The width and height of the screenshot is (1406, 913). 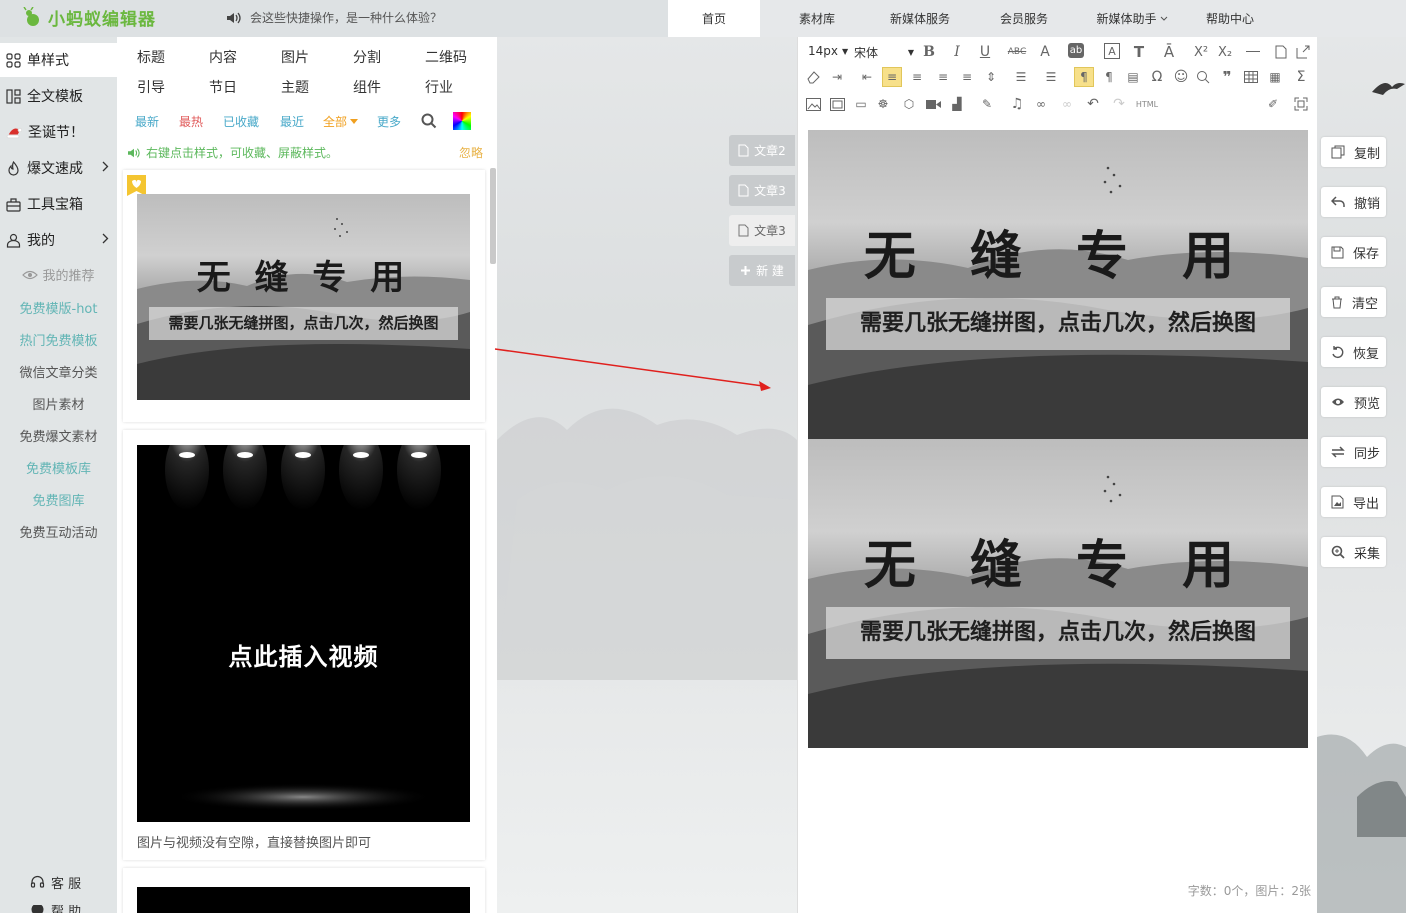 I want to click on doc-tab-3a: 文章3, so click(x=762, y=190).